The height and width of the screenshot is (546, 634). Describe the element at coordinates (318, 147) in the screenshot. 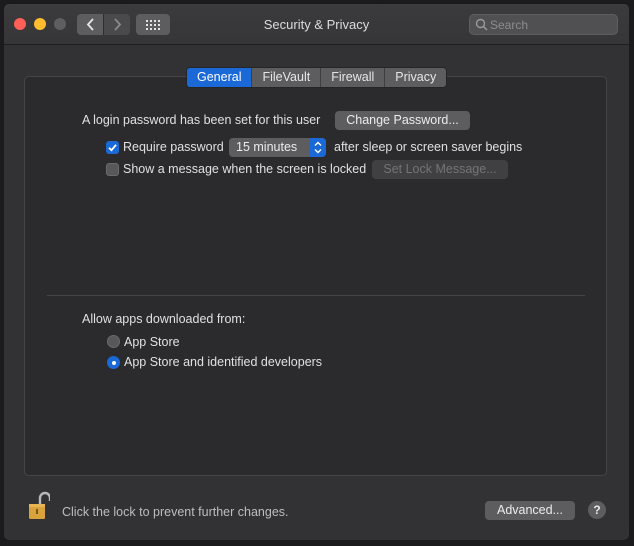

I see `stepper-arrows-icon` at that location.